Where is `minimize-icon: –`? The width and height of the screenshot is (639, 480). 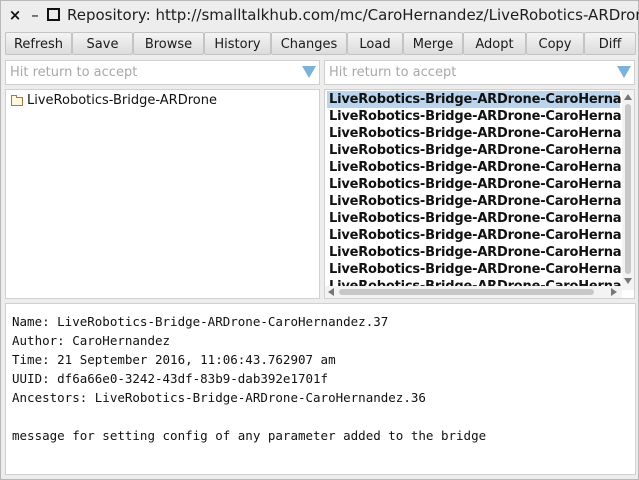 minimize-icon: – is located at coordinates (35, 15).